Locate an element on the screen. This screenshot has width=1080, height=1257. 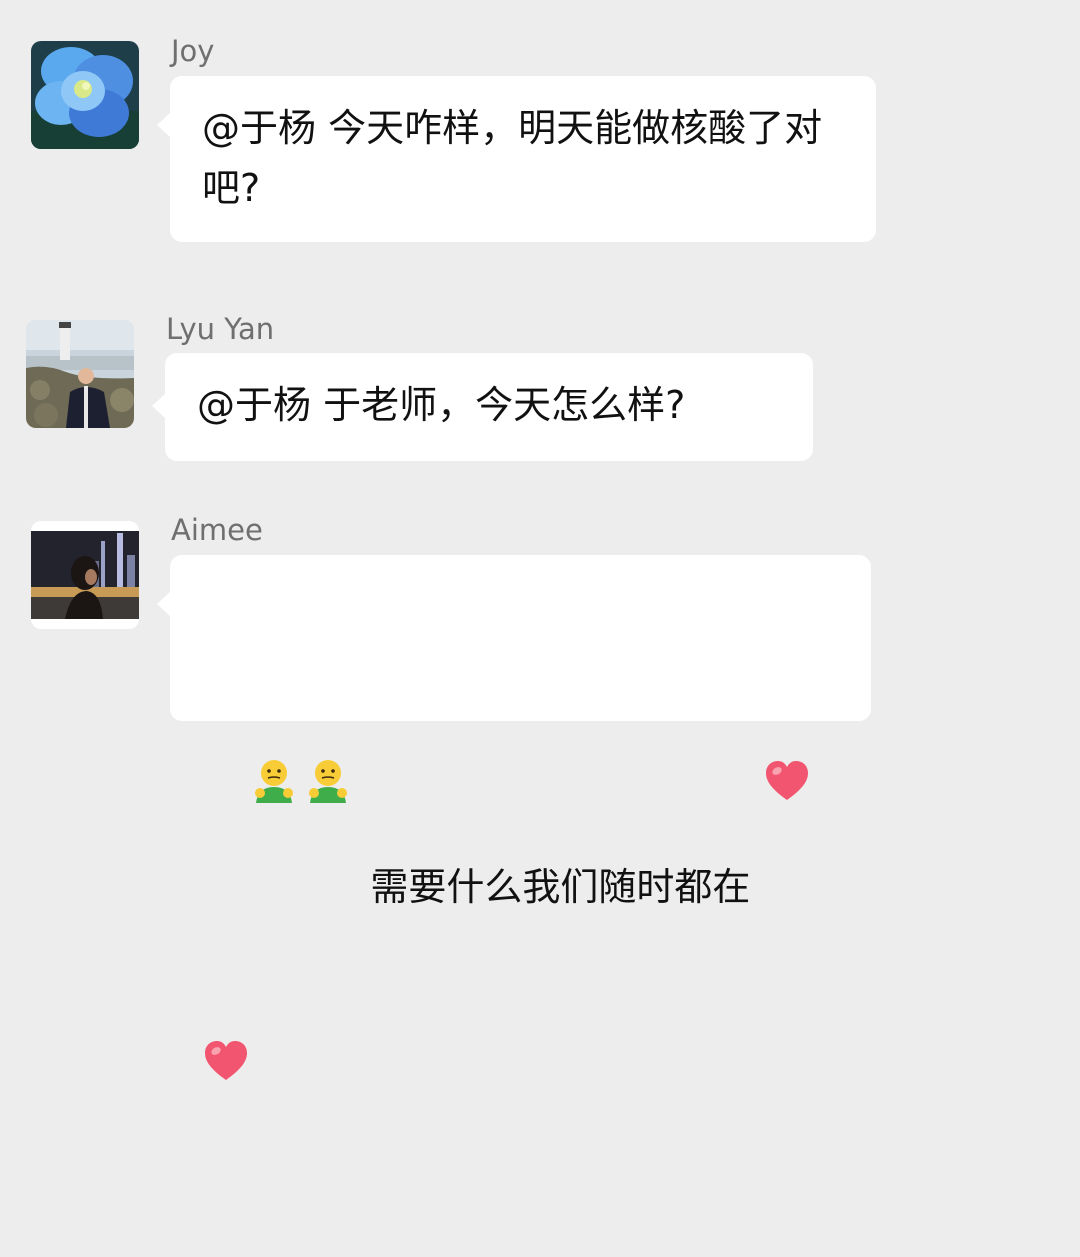
sender-name-aimee: Aimee is located at coordinates (217, 530).